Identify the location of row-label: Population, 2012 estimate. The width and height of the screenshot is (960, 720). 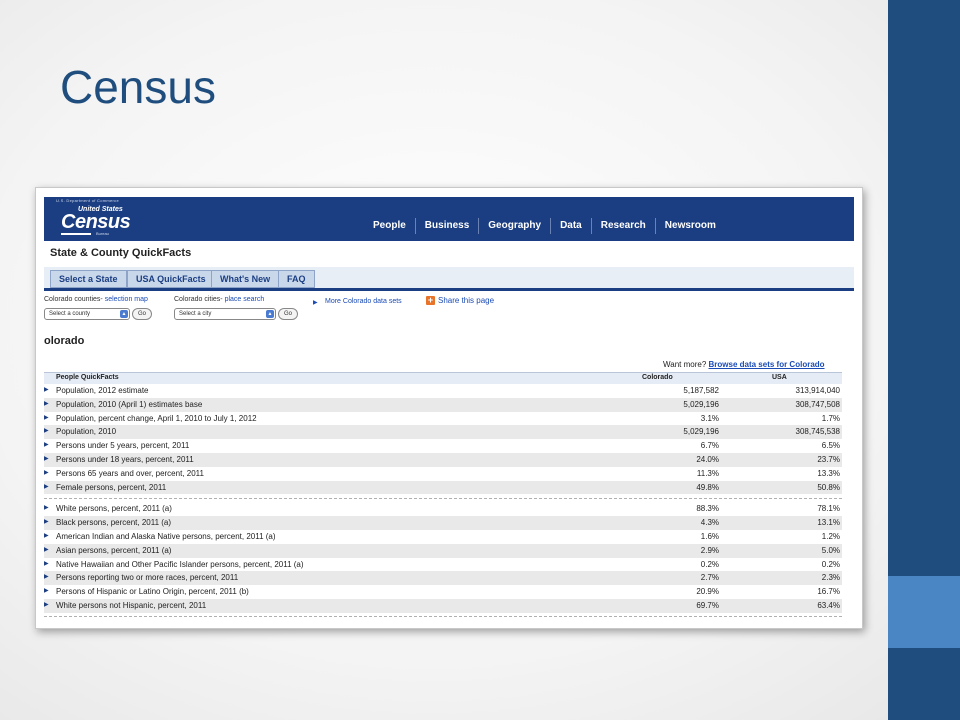
(102, 391).